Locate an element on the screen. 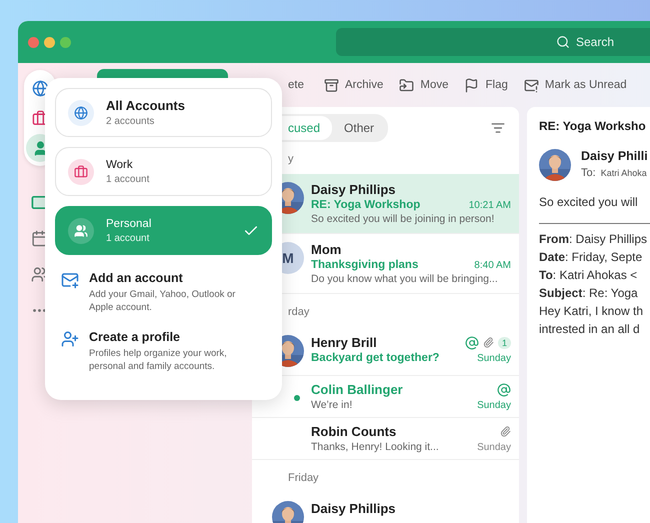  account-name: Personal is located at coordinates (129, 224).